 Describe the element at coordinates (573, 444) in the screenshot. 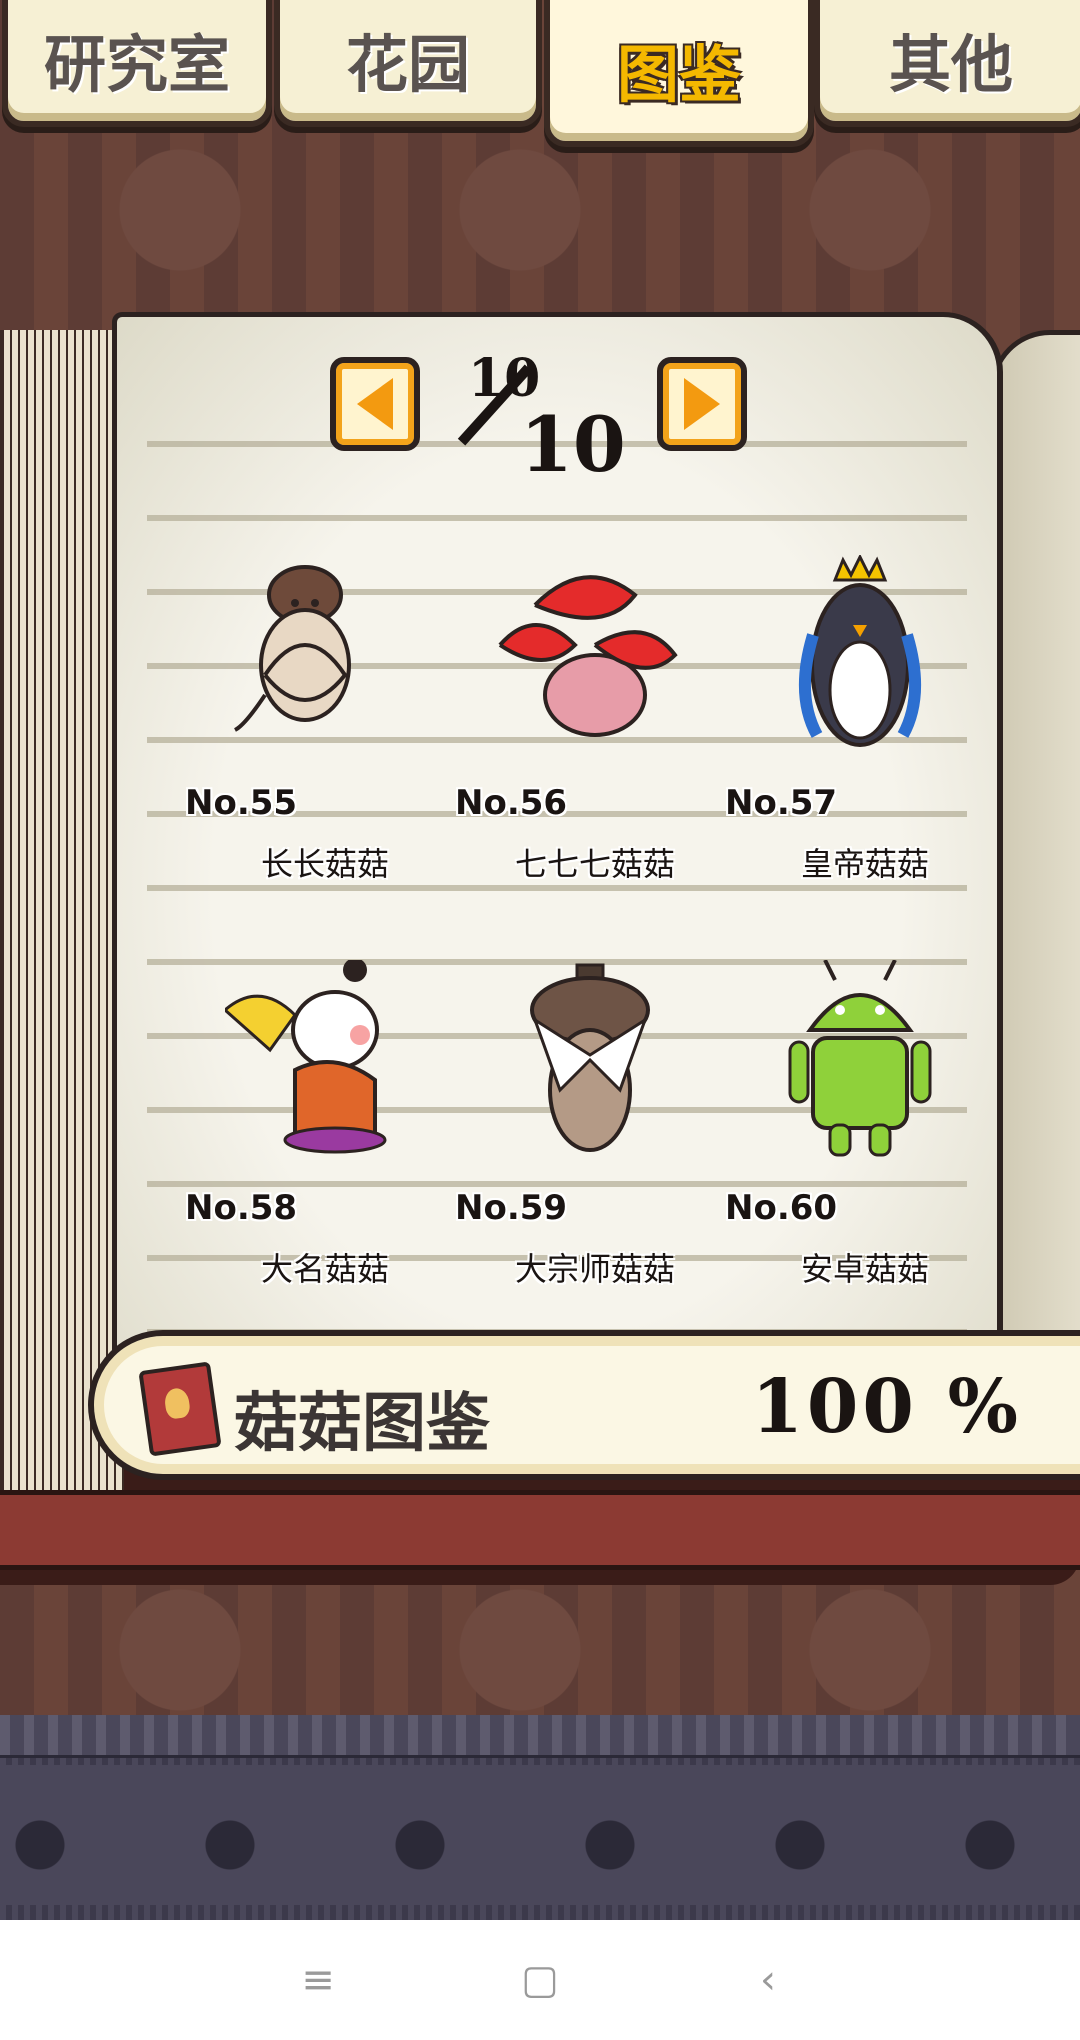

I see `page-total: 10` at that location.